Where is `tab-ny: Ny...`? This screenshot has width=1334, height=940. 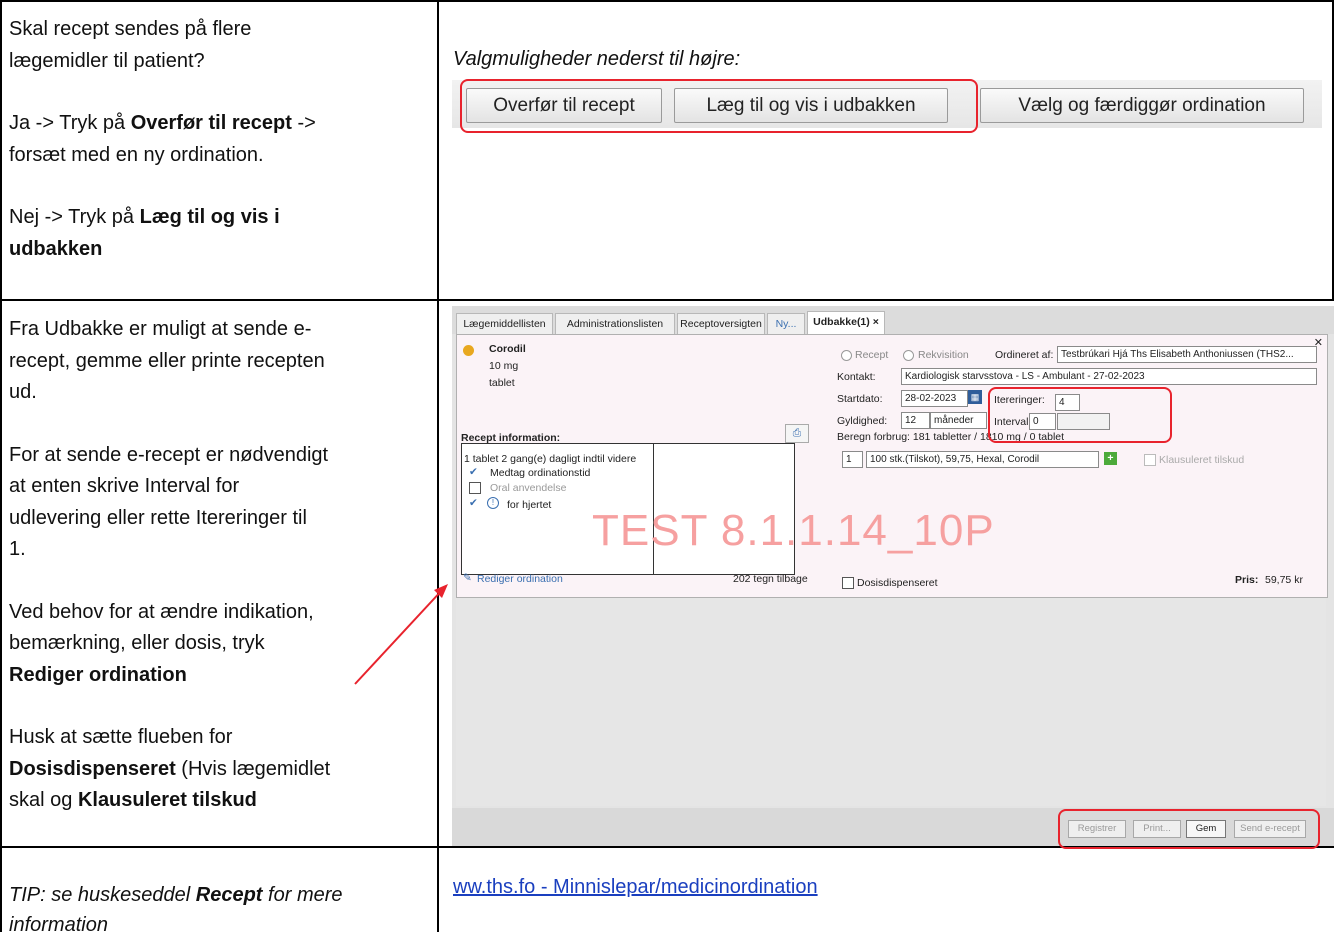 tab-ny: Ny... is located at coordinates (786, 324).